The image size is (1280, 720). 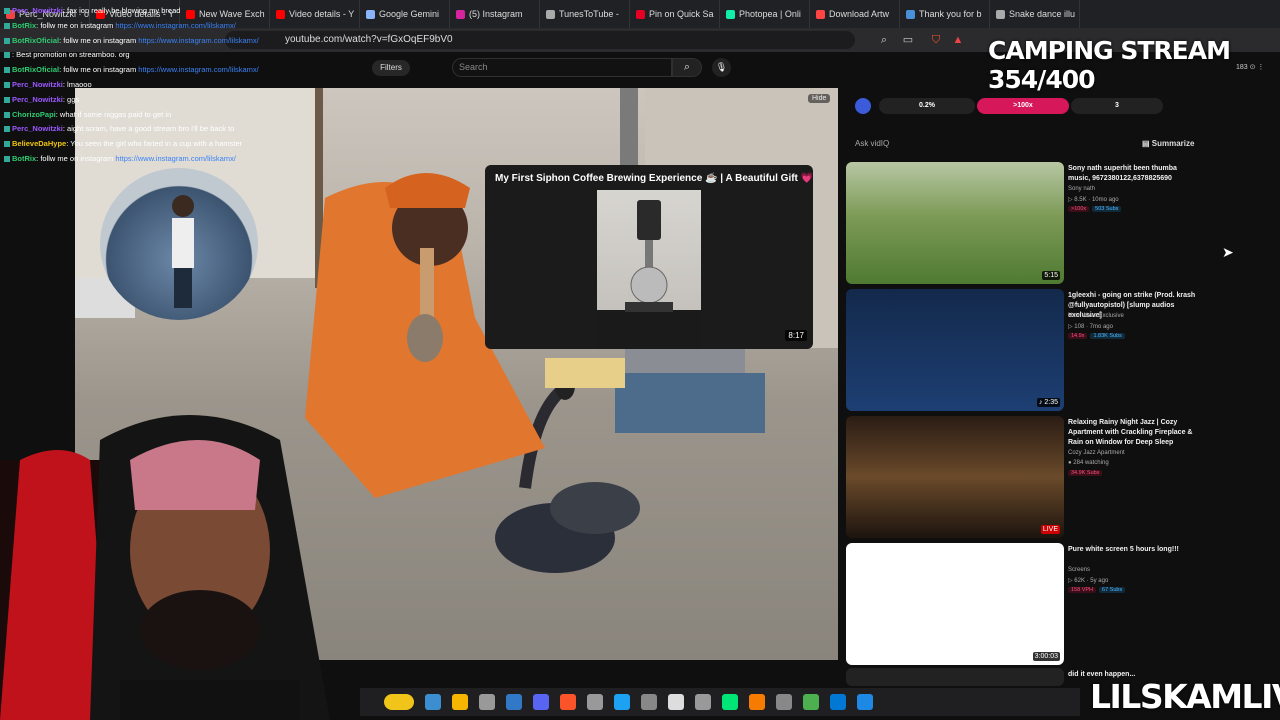 I want to click on hide-button: Hide, so click(x=819, y=98).